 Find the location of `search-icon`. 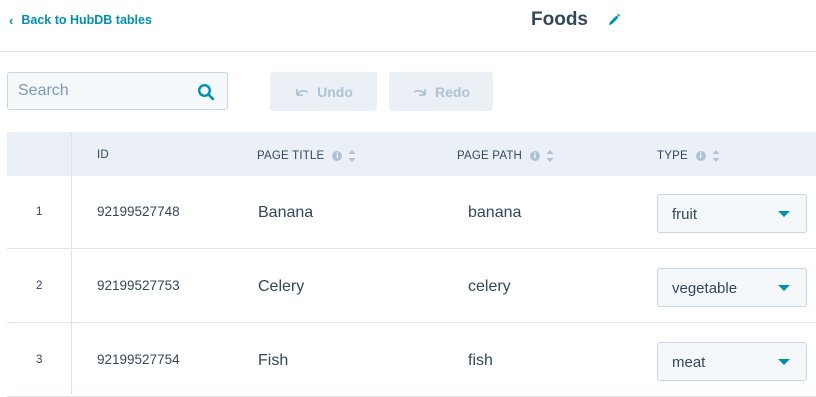

search-icon is located at coordinates (206, 92).